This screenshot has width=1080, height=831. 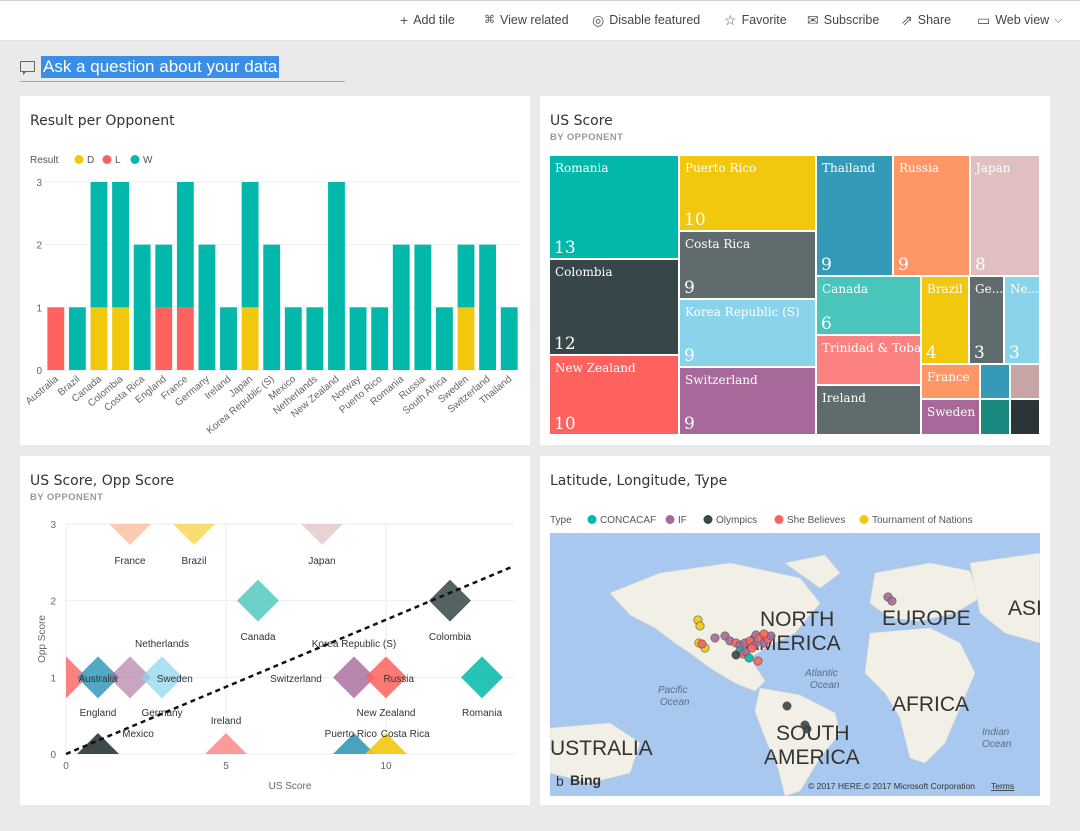 What do you see at coordinates (585, 780) in the screenshot?
I see `bing-logo: Bing` at bounding box center [585, 780].